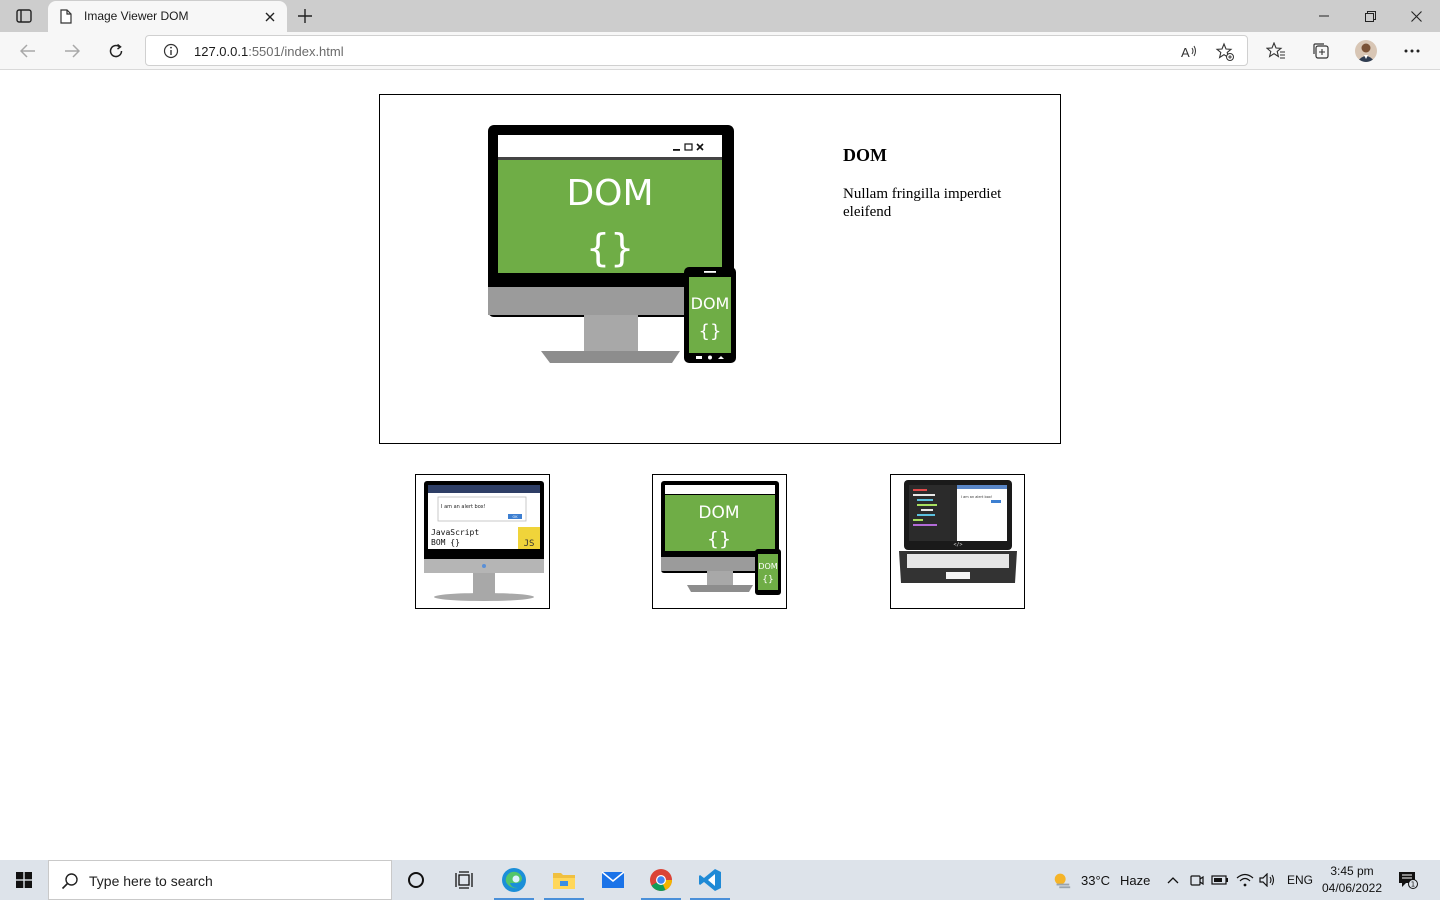 Image resolution: width=1440 pixels, height=900 pixels. I want to click on weather-icon, so click(1062, 880).